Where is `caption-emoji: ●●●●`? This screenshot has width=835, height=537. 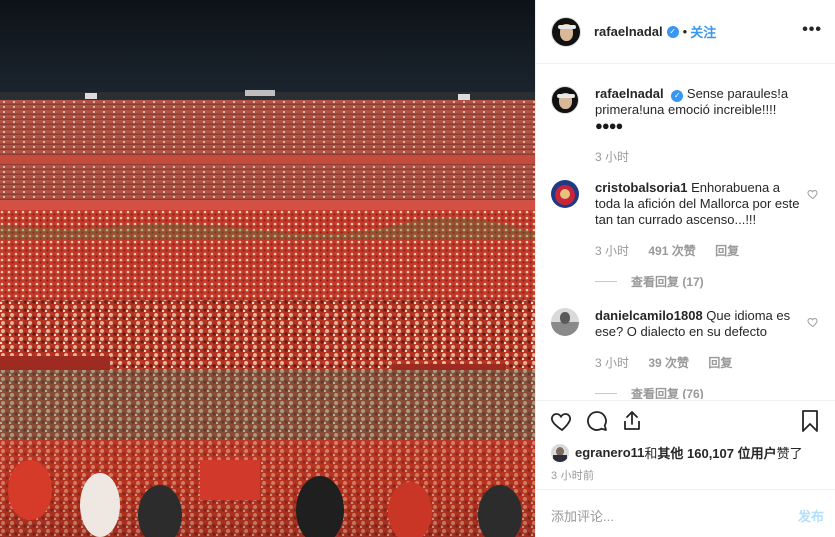
caption-emoji: ●●●● is located at coordinates (609, 125).